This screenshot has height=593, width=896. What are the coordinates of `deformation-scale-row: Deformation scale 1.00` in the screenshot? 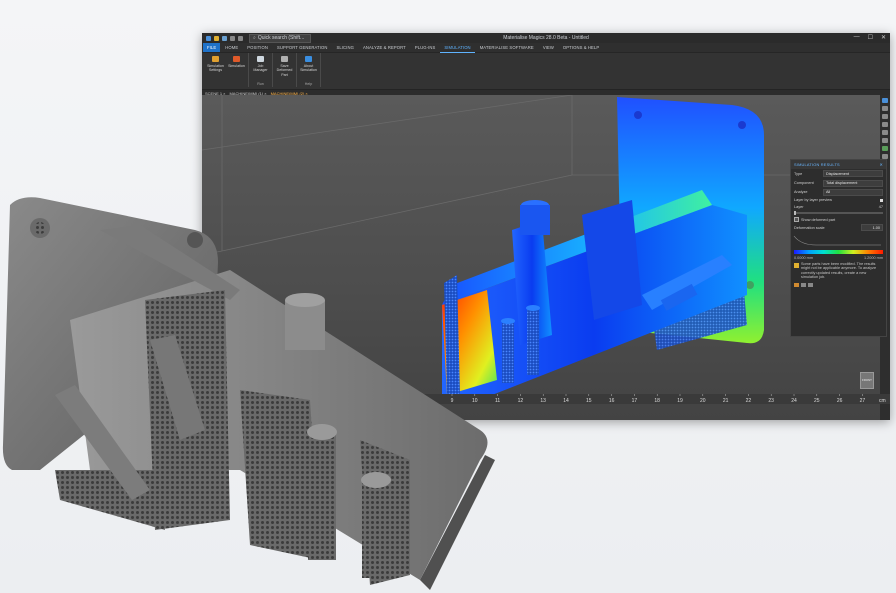 It's located at (838, 227).